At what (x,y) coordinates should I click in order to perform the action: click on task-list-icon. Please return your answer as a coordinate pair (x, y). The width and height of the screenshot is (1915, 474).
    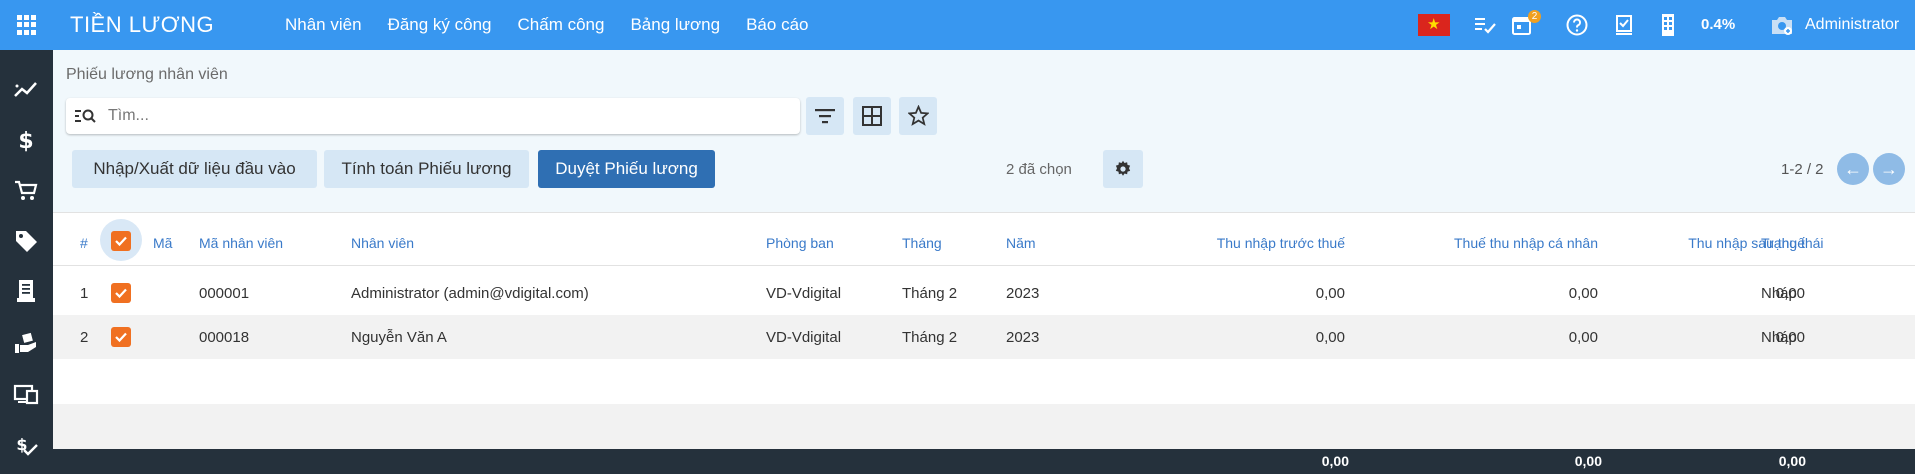
    Looking at the image, I should click on (1485, 25).